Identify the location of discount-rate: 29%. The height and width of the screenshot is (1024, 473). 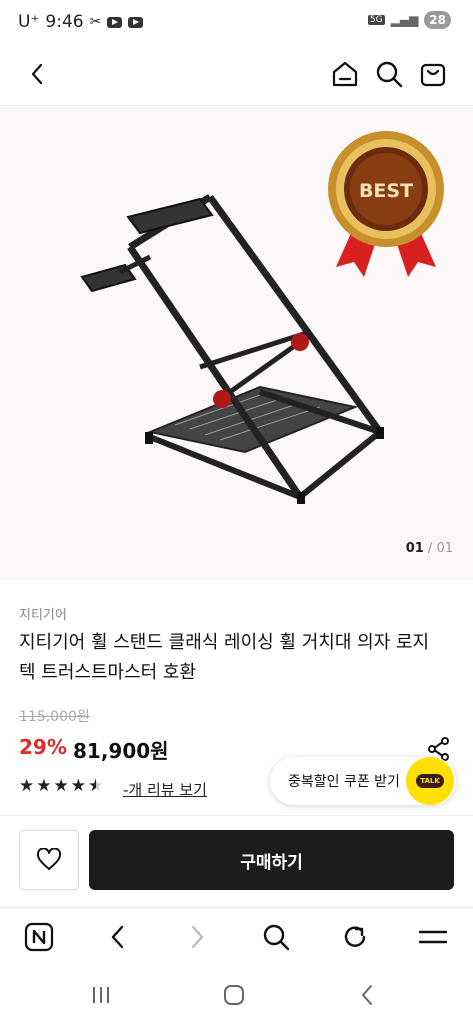
(43, 747).